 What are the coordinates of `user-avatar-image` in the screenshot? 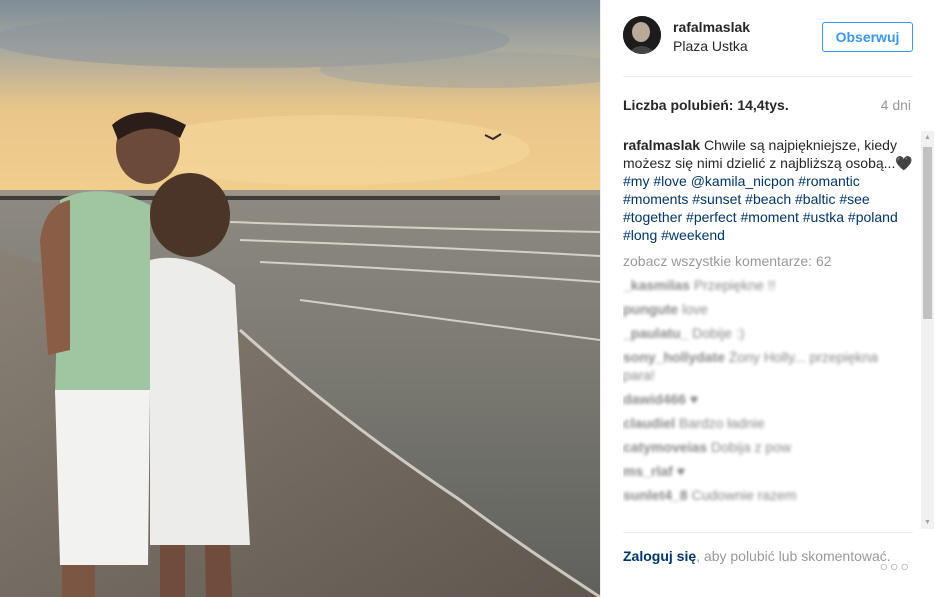 It's located at (642, 35).